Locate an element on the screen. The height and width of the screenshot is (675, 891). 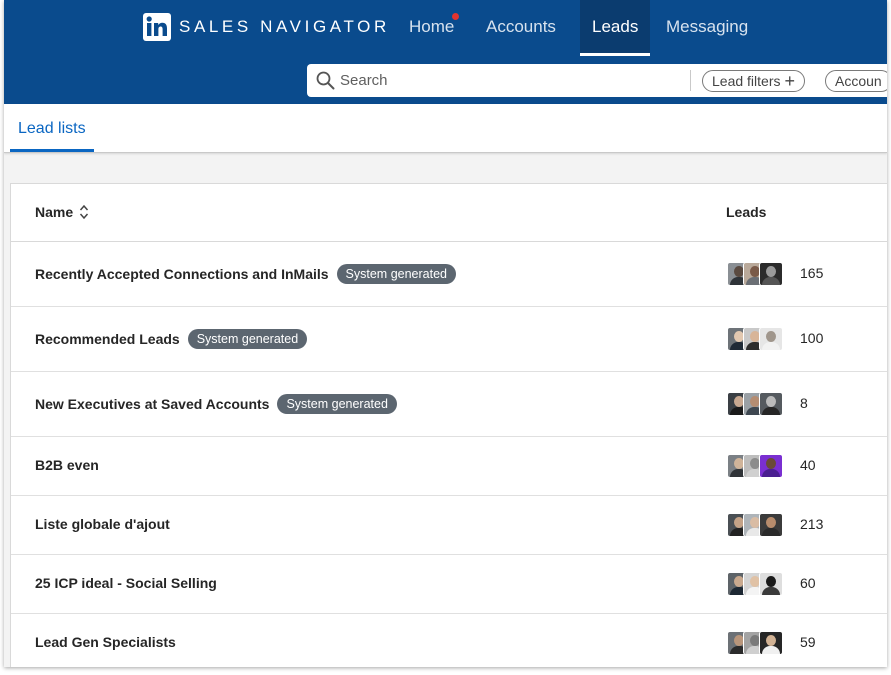
nav-accounts-label: Accounts is located at coordinates (521, 26).